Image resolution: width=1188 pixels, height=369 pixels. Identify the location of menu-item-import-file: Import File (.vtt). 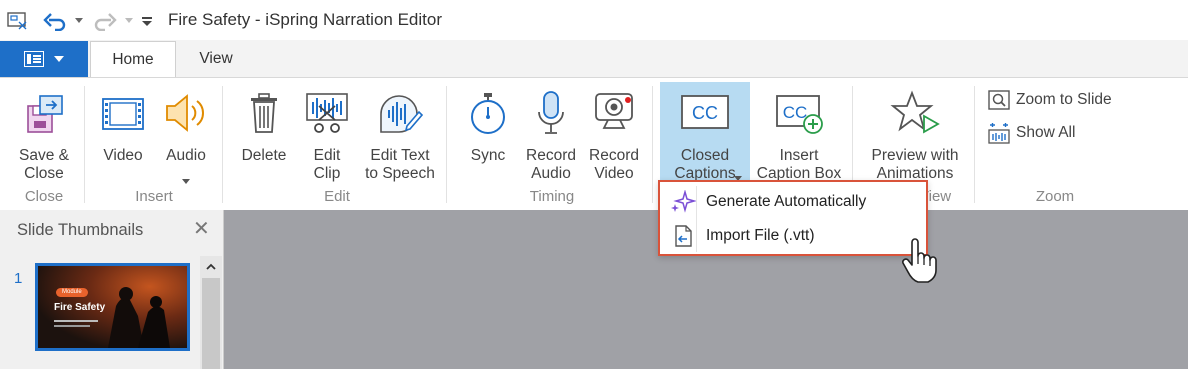
(793, 236).